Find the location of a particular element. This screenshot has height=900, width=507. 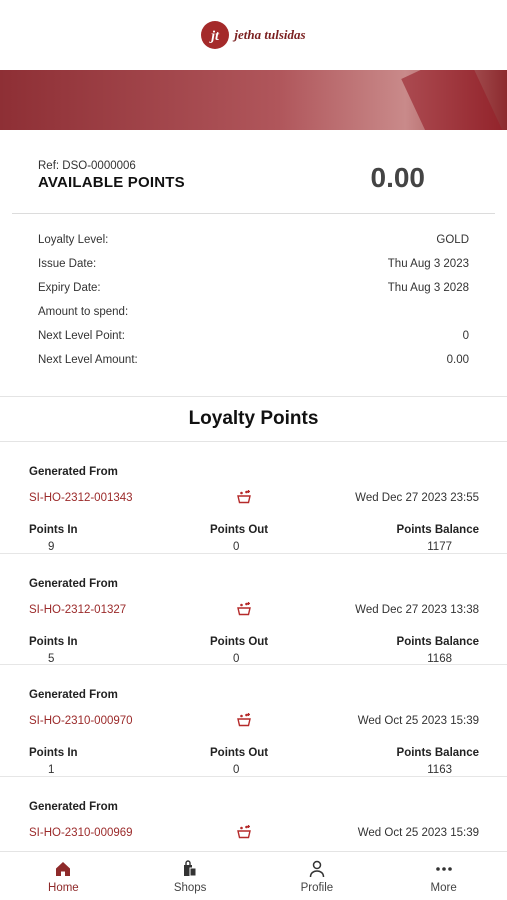

more-dots-icon is located at coordinates (443, 868).